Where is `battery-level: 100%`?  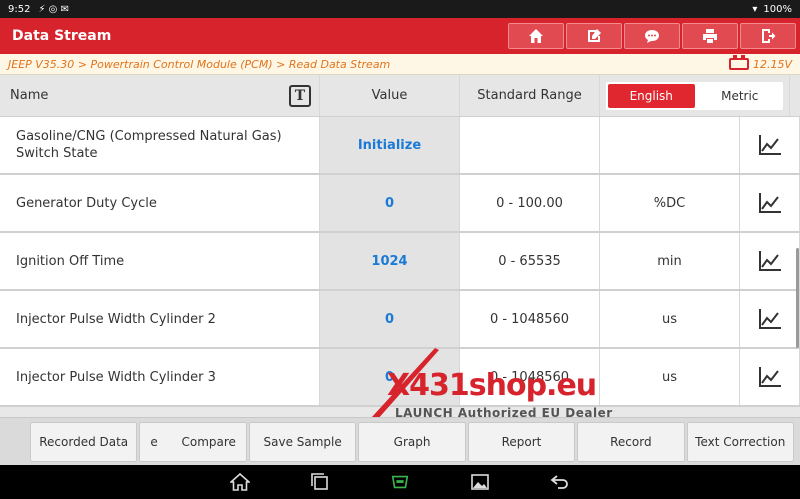 battery-level: 100% is located at coordinates (777, 9).